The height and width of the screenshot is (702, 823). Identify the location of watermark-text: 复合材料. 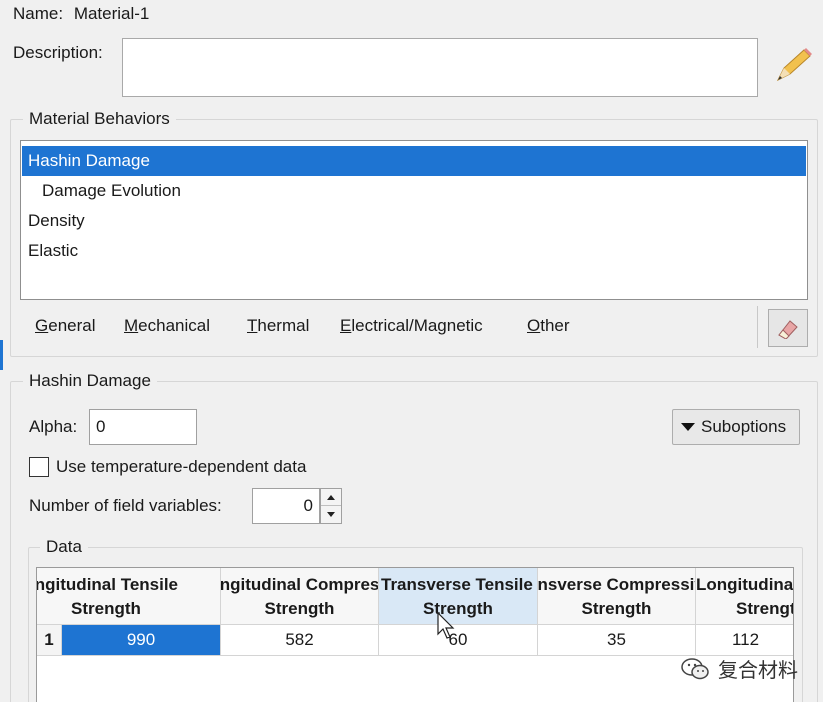
(758, 671).